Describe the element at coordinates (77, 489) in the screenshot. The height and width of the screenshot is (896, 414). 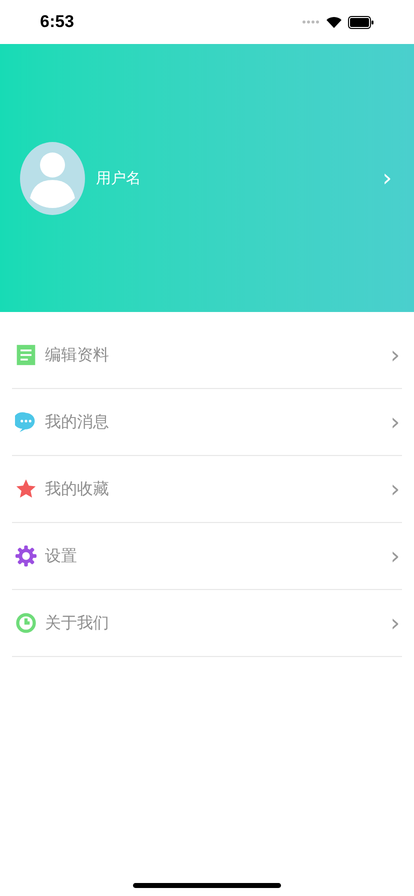
I see `menu-label: 我的收藏` at that location.